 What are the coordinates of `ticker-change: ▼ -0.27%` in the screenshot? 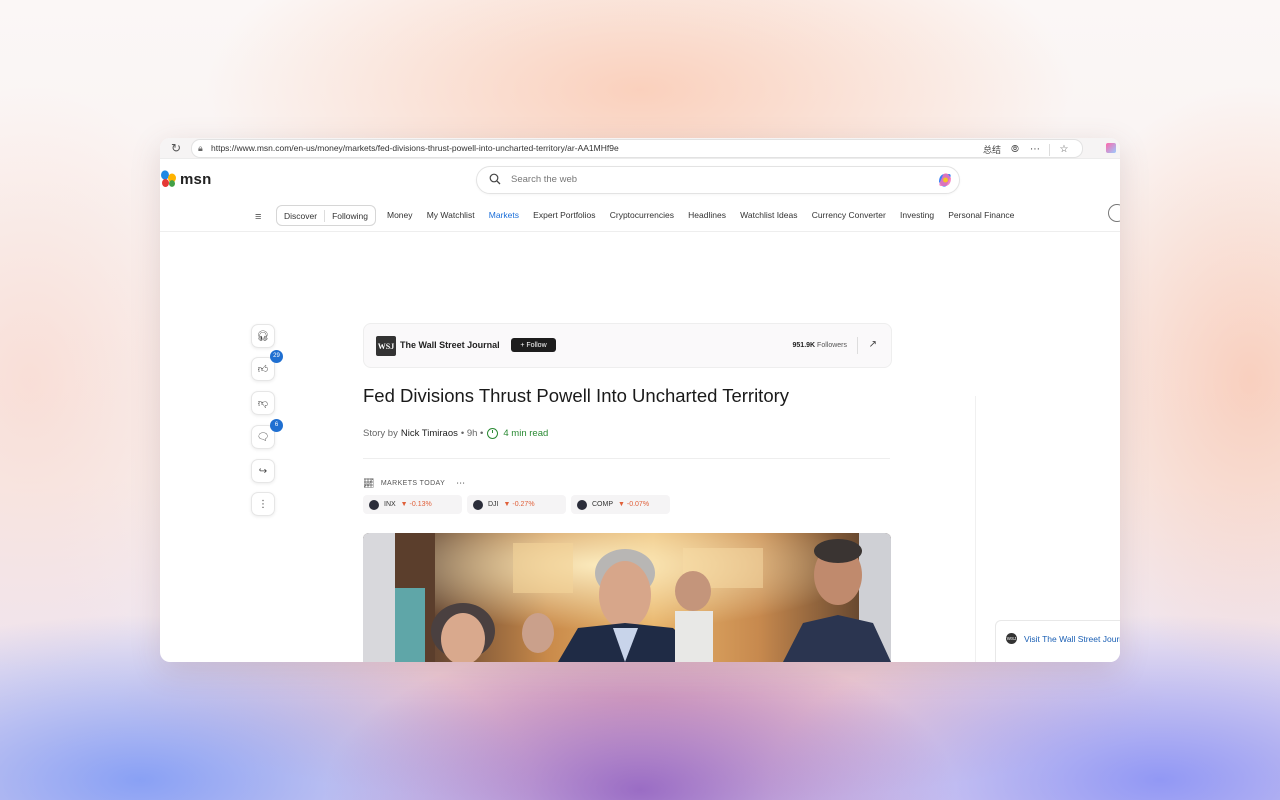 It's located at (519, 504).